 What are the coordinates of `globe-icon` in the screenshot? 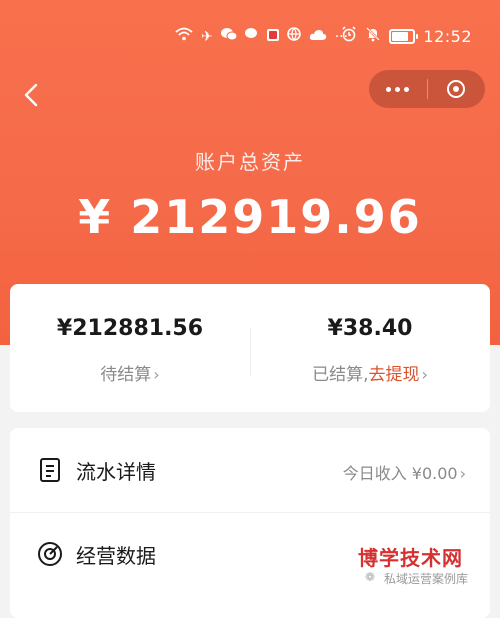 It's located at (293, 36).